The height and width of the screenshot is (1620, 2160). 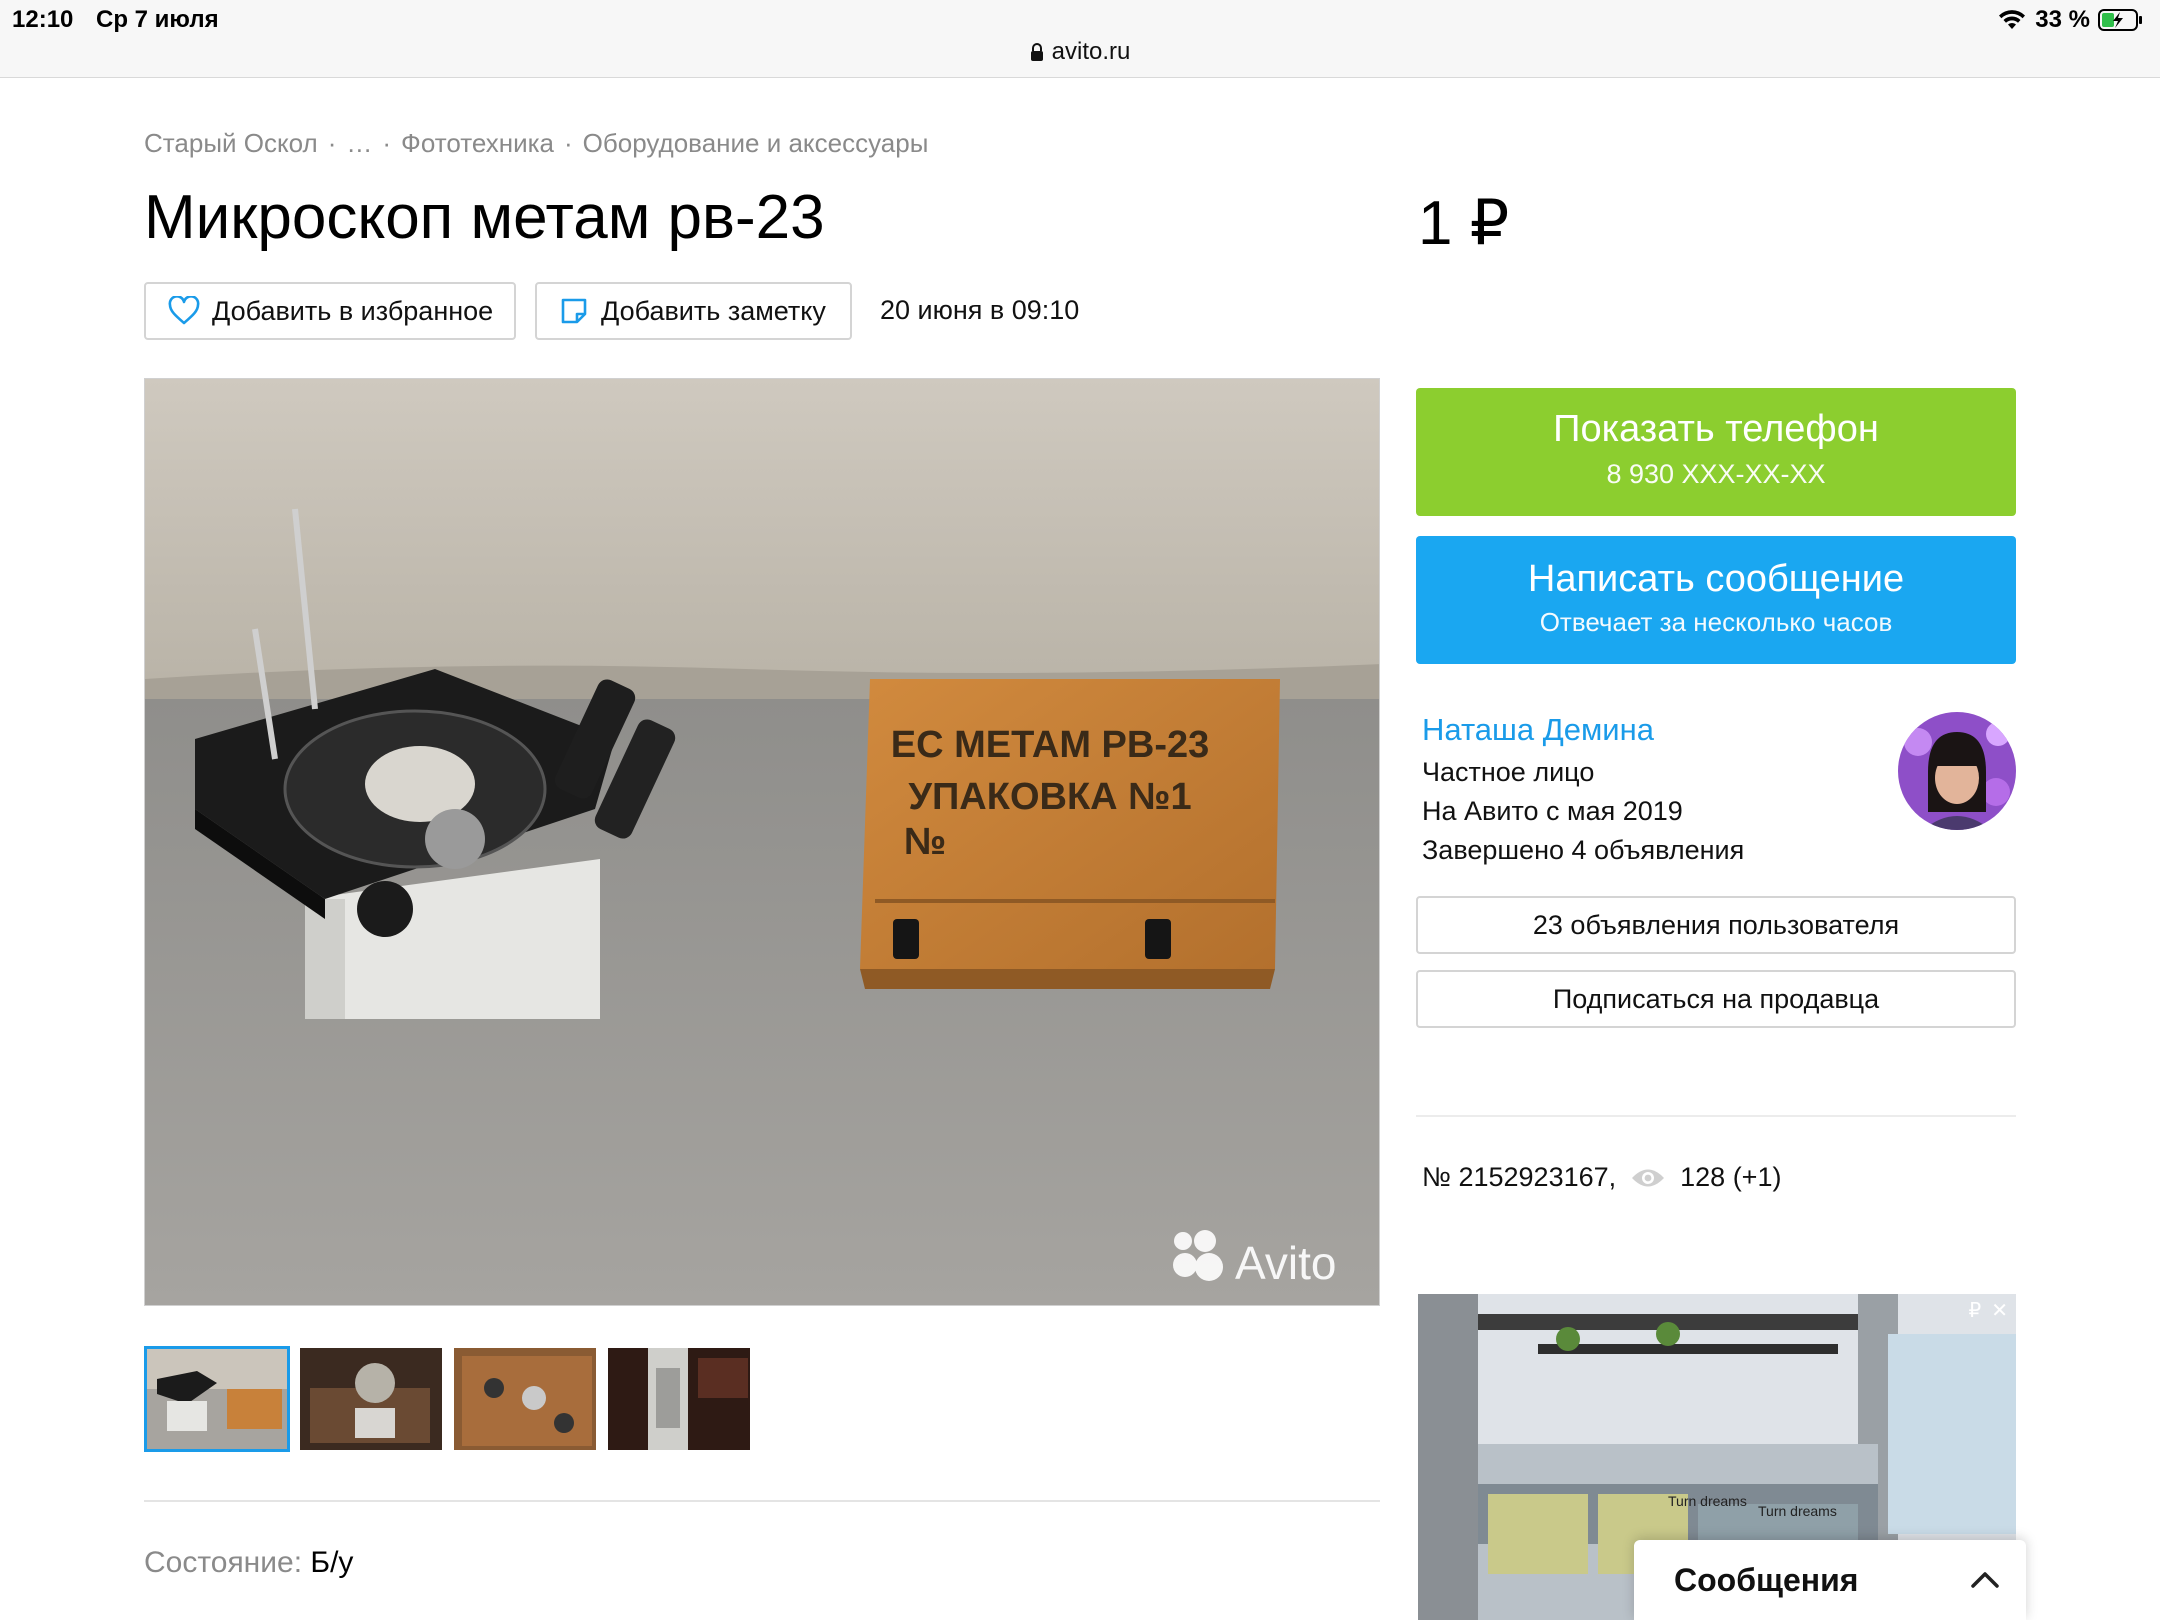 What do you see at coordinates (2062, 19) in the screenshot?
I see `battery-percent: 33 %` at bounding box center [2062, 19].